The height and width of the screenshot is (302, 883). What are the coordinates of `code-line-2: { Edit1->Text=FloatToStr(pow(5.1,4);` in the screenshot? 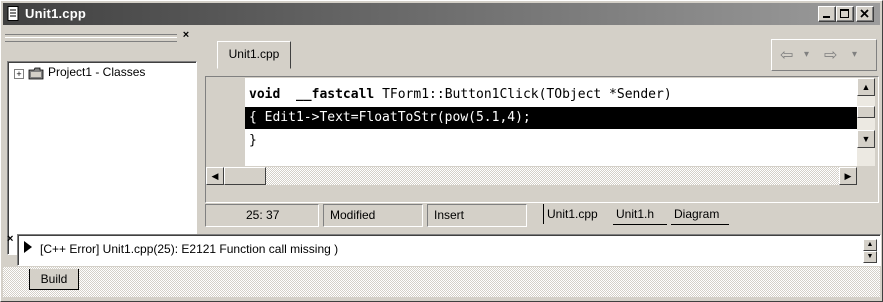 It's located at (390, 117).